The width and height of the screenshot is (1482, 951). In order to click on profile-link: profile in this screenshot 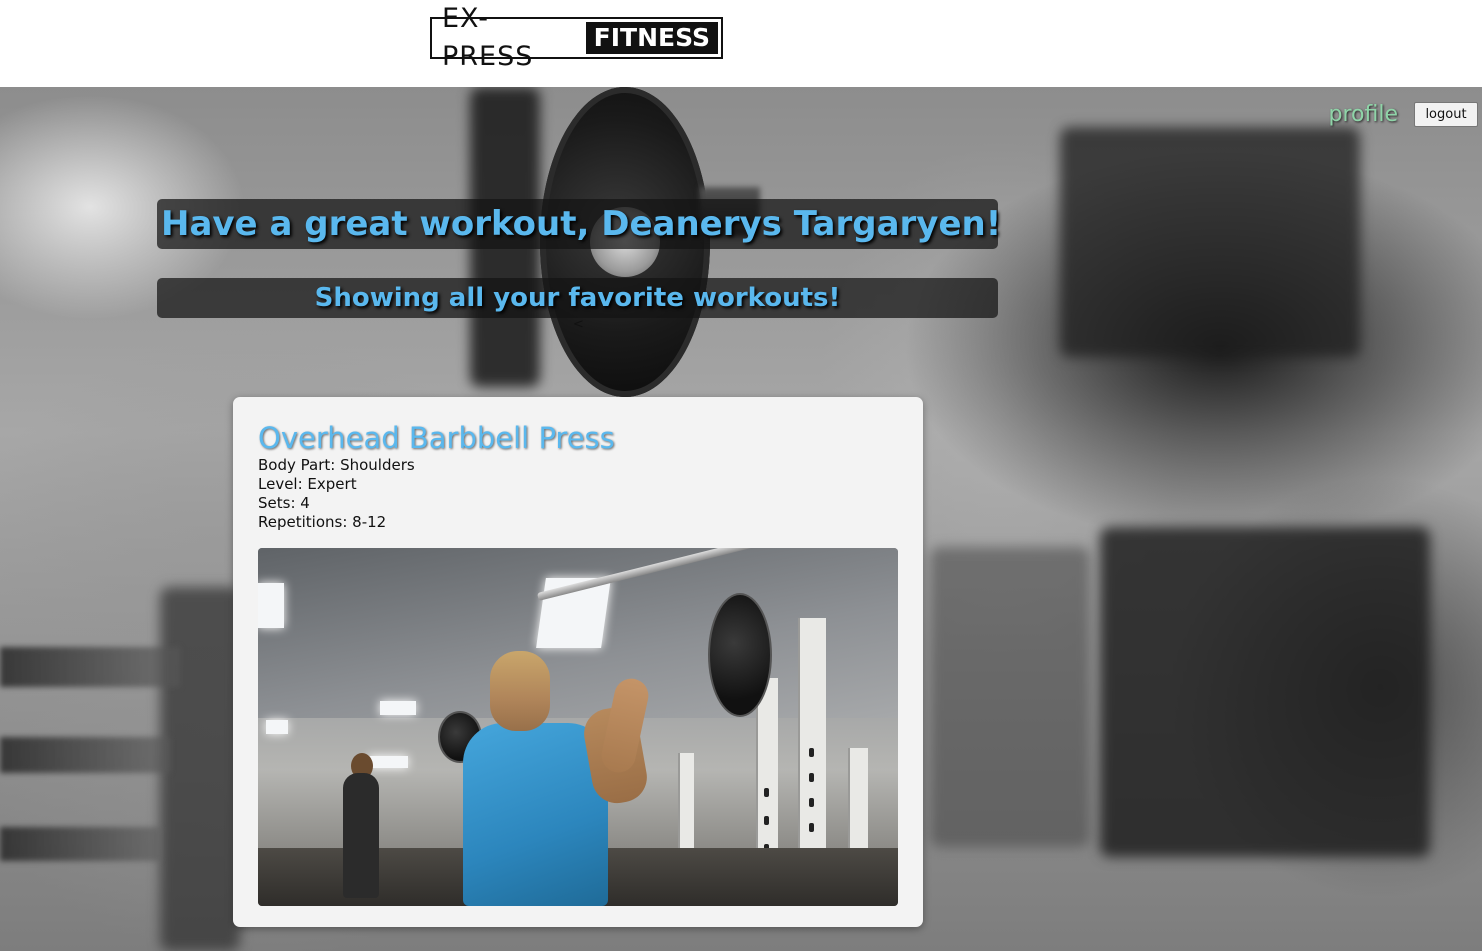, I will do `click(1364, 114)`.